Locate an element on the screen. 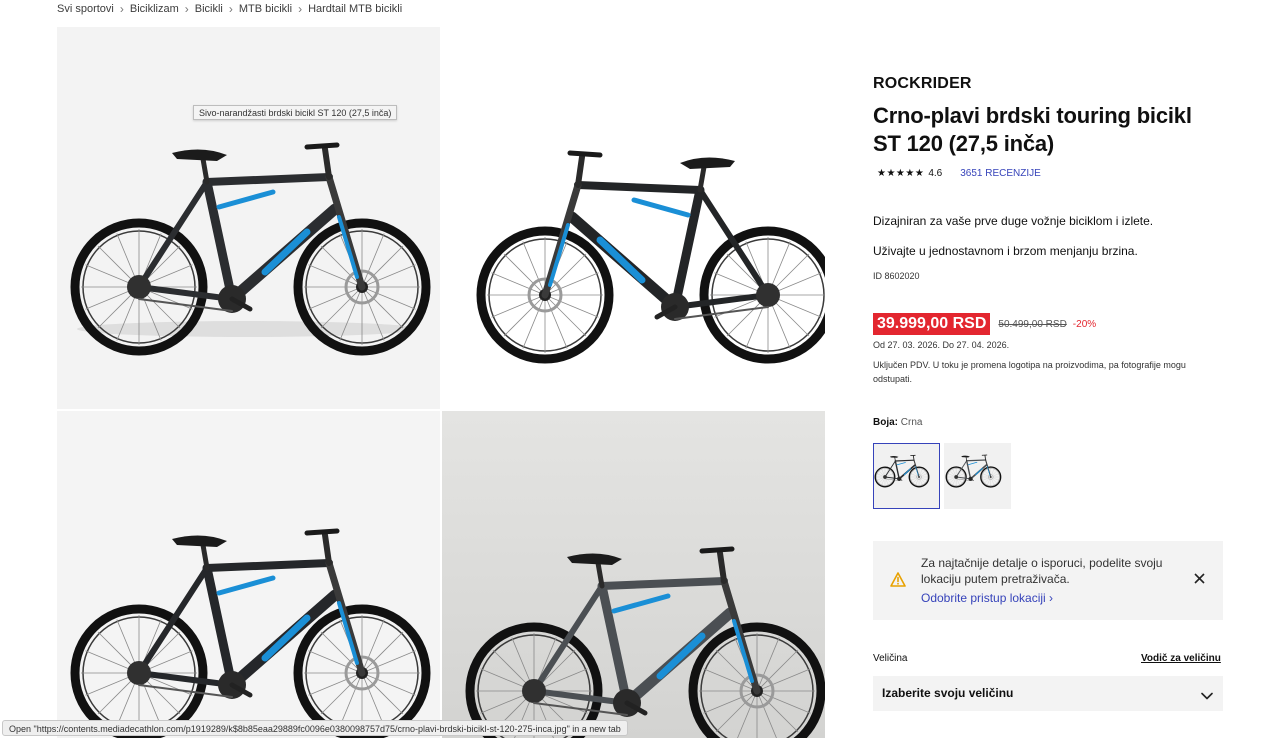 This screenshot has height=738, width=1280. allow-location-link: Odobrite pristup lokaciji › is located at coordinates (987, 598).